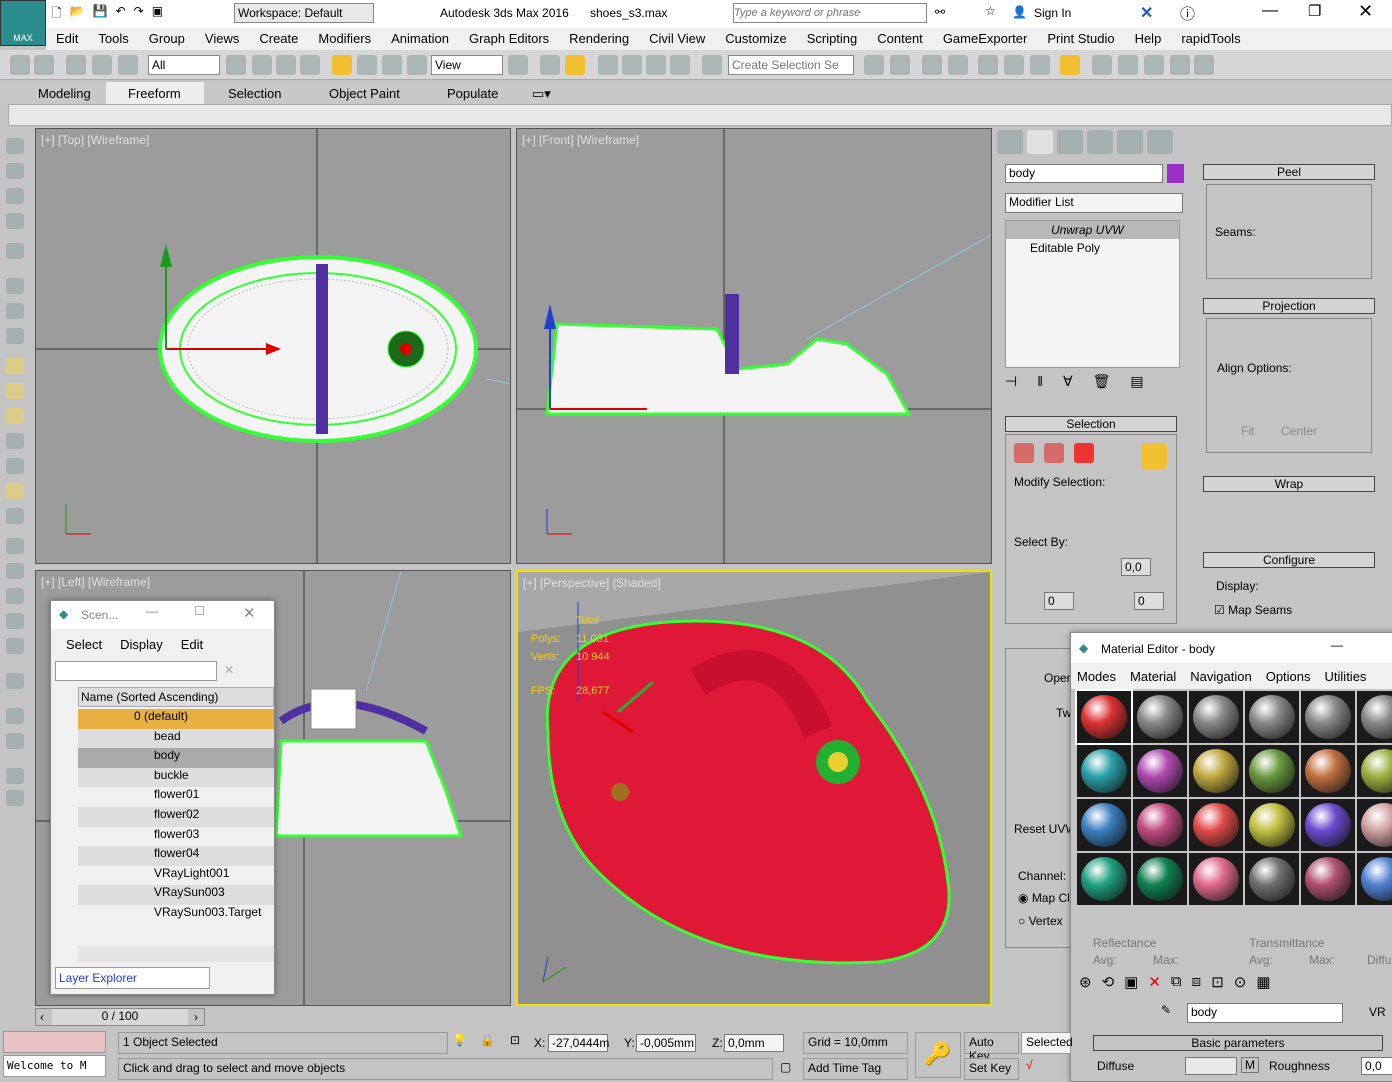  I want to click on menu-utilities: Utilities, so click(1346, 676).